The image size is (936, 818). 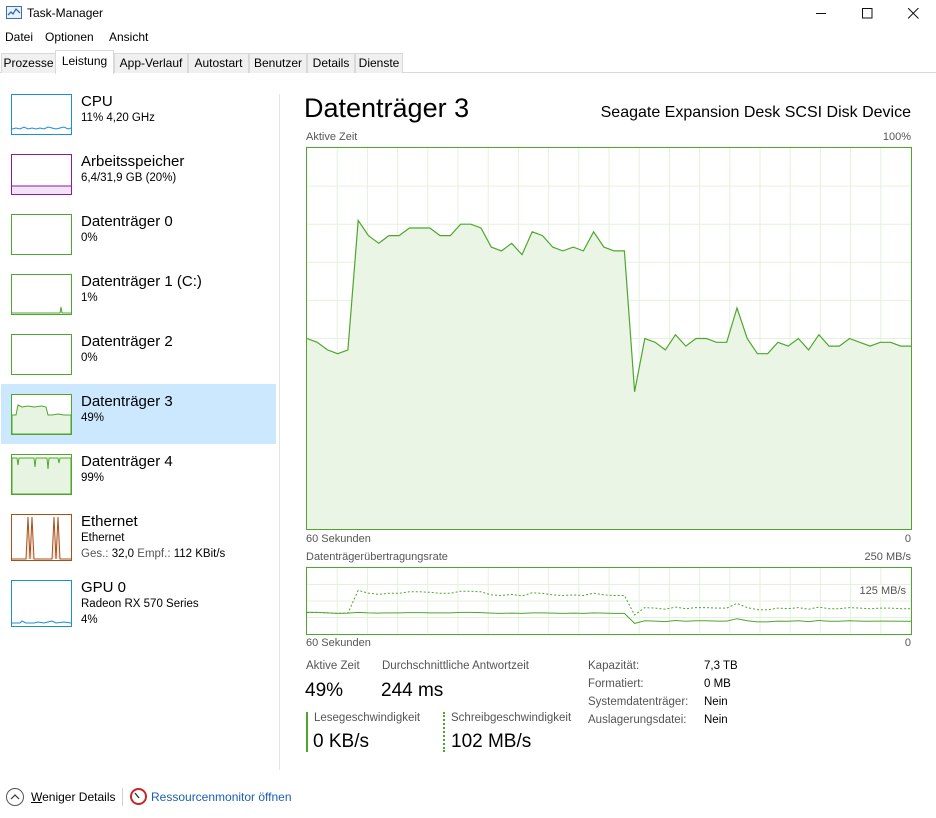 What do you see at coordinates (28, 63) in the screenshot?
I see `tab-prozesse: Prozesse` at bounding box center [28, 63].